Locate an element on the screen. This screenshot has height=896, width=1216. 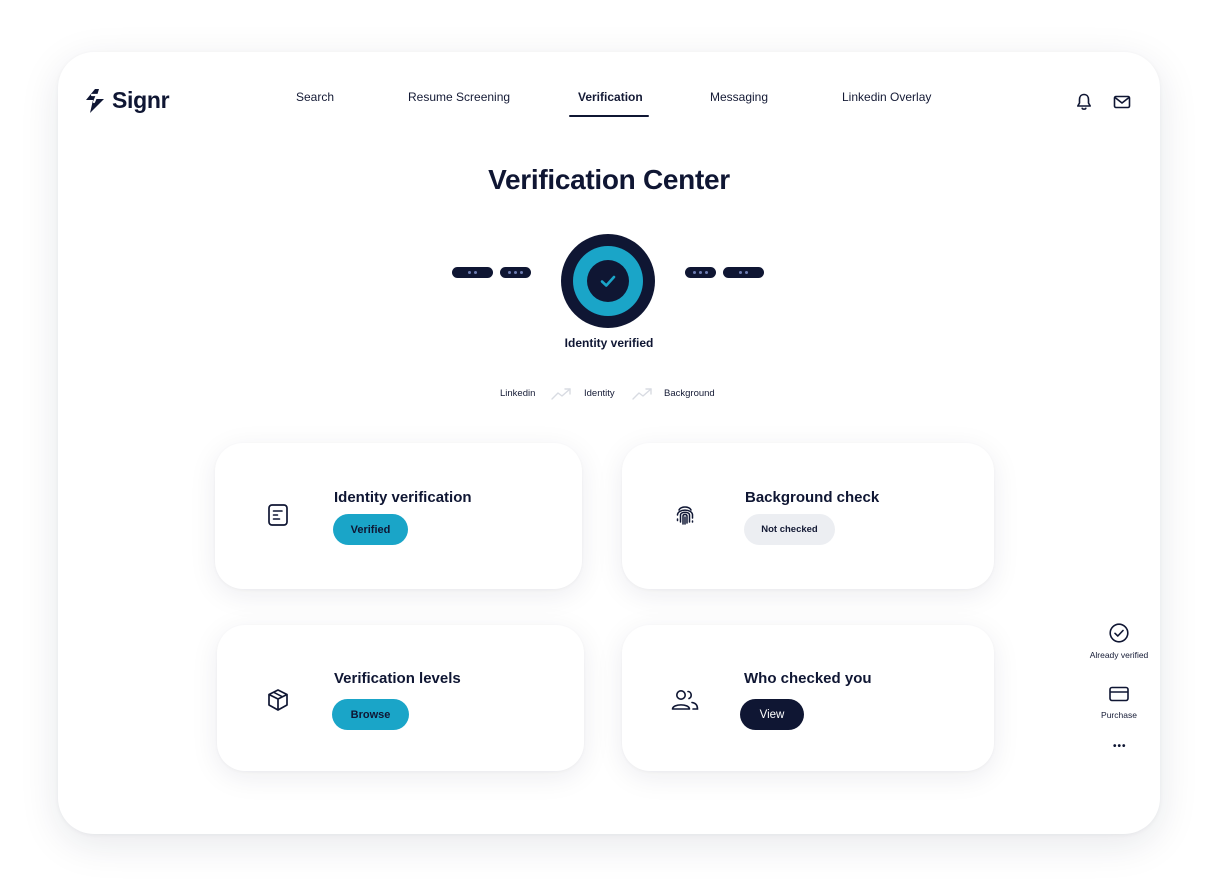
page-title: Verification Center is located at coordinates (609, 179).